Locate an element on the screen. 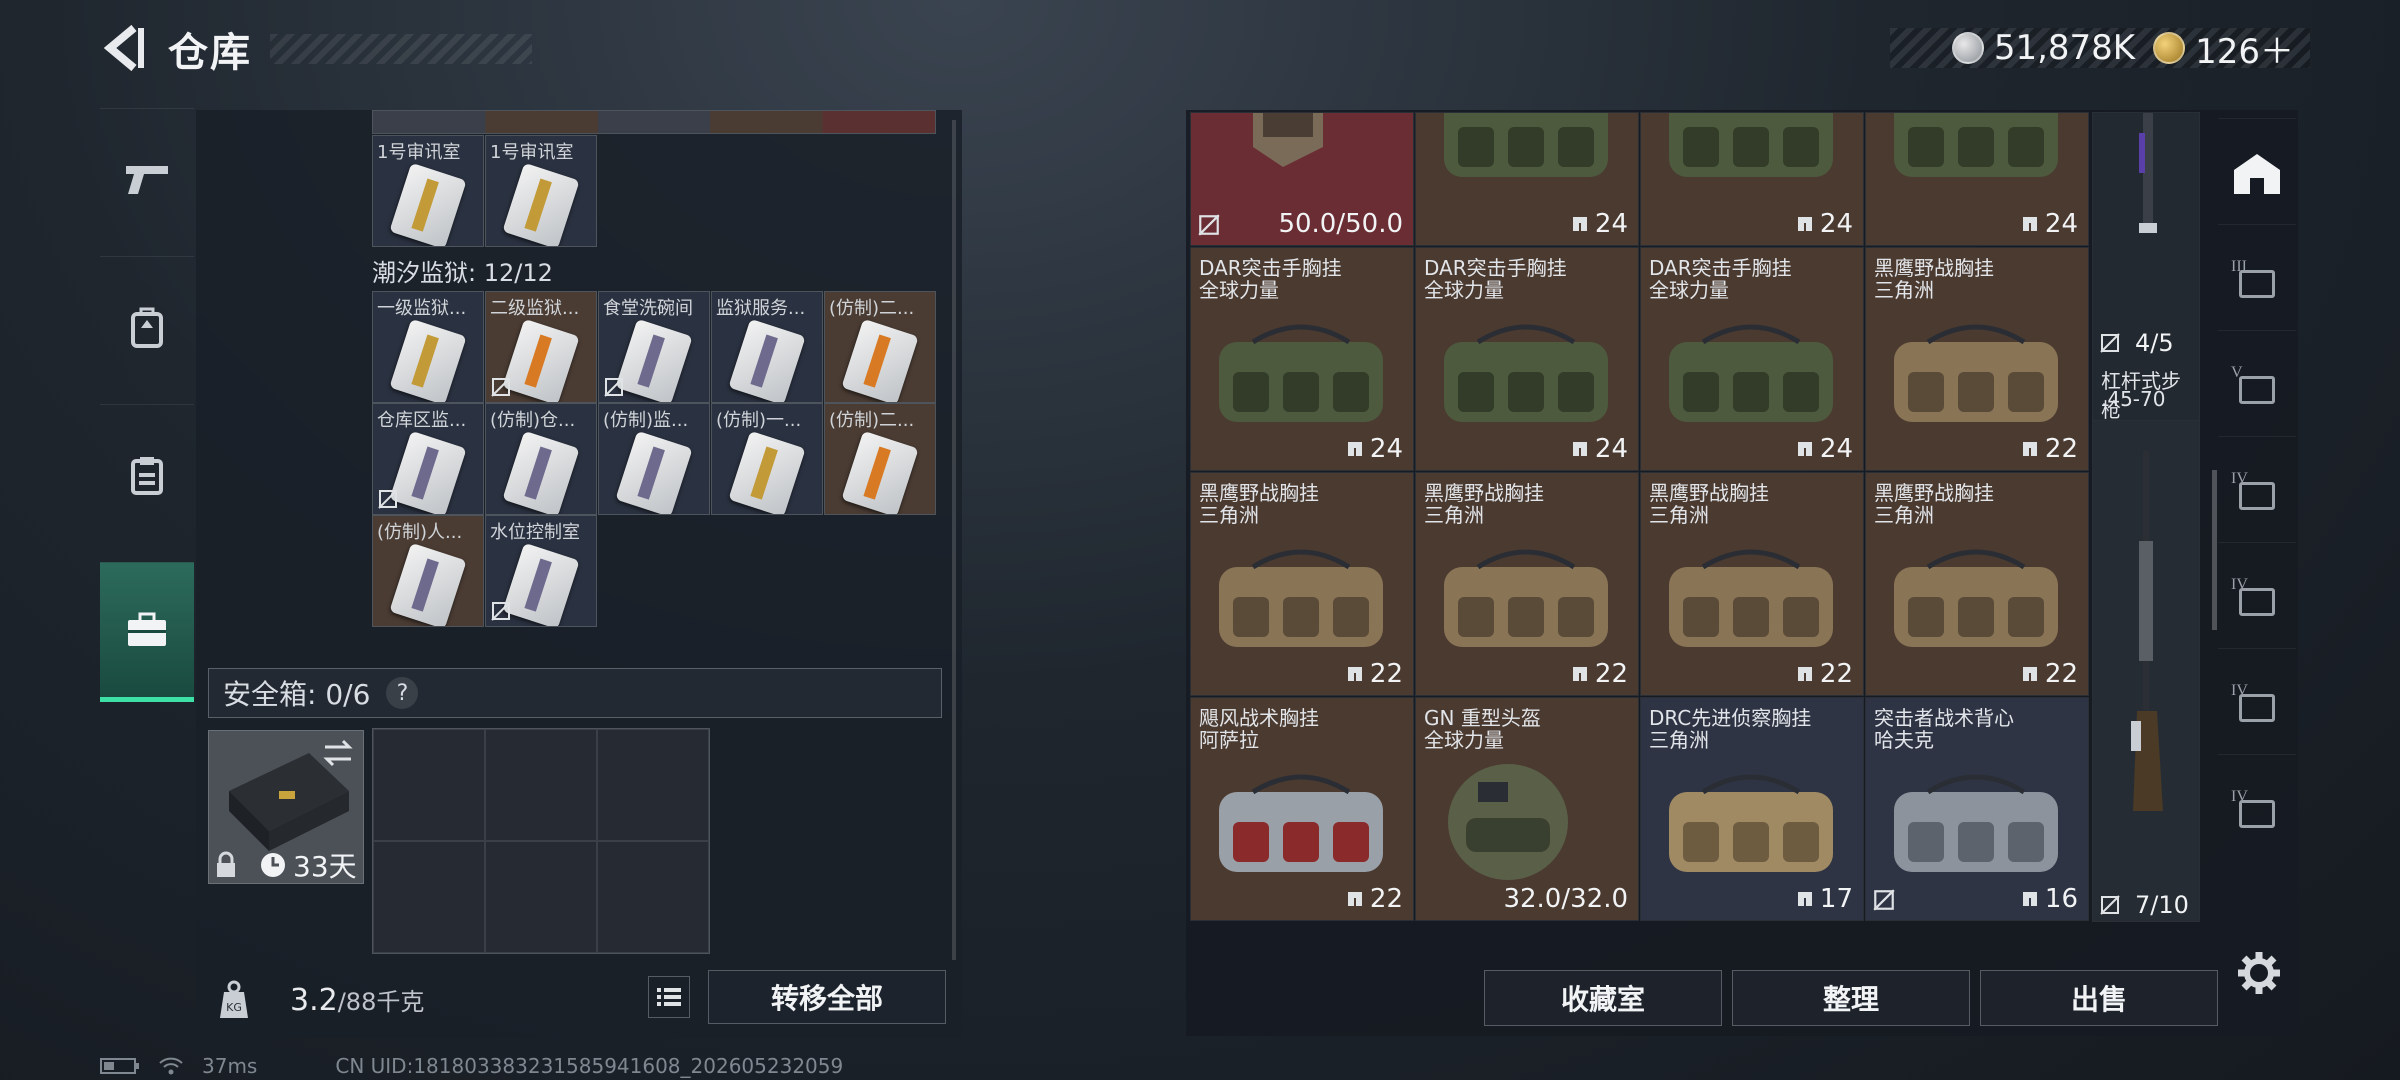  inventory-item: 50.0/50.0 is located at coordinates (1302, 179).